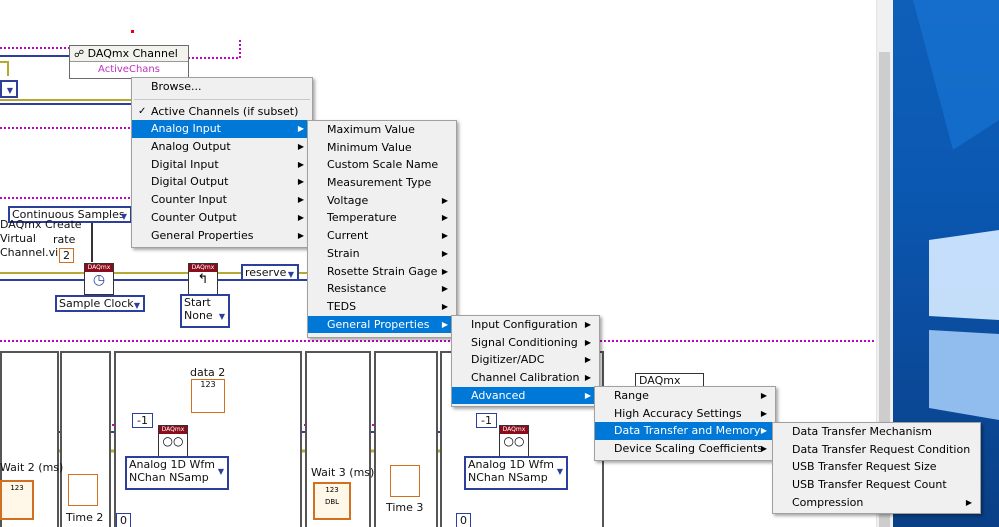 The image size is (999, 527). I want to click on index-right: 0, so click(463, 520).